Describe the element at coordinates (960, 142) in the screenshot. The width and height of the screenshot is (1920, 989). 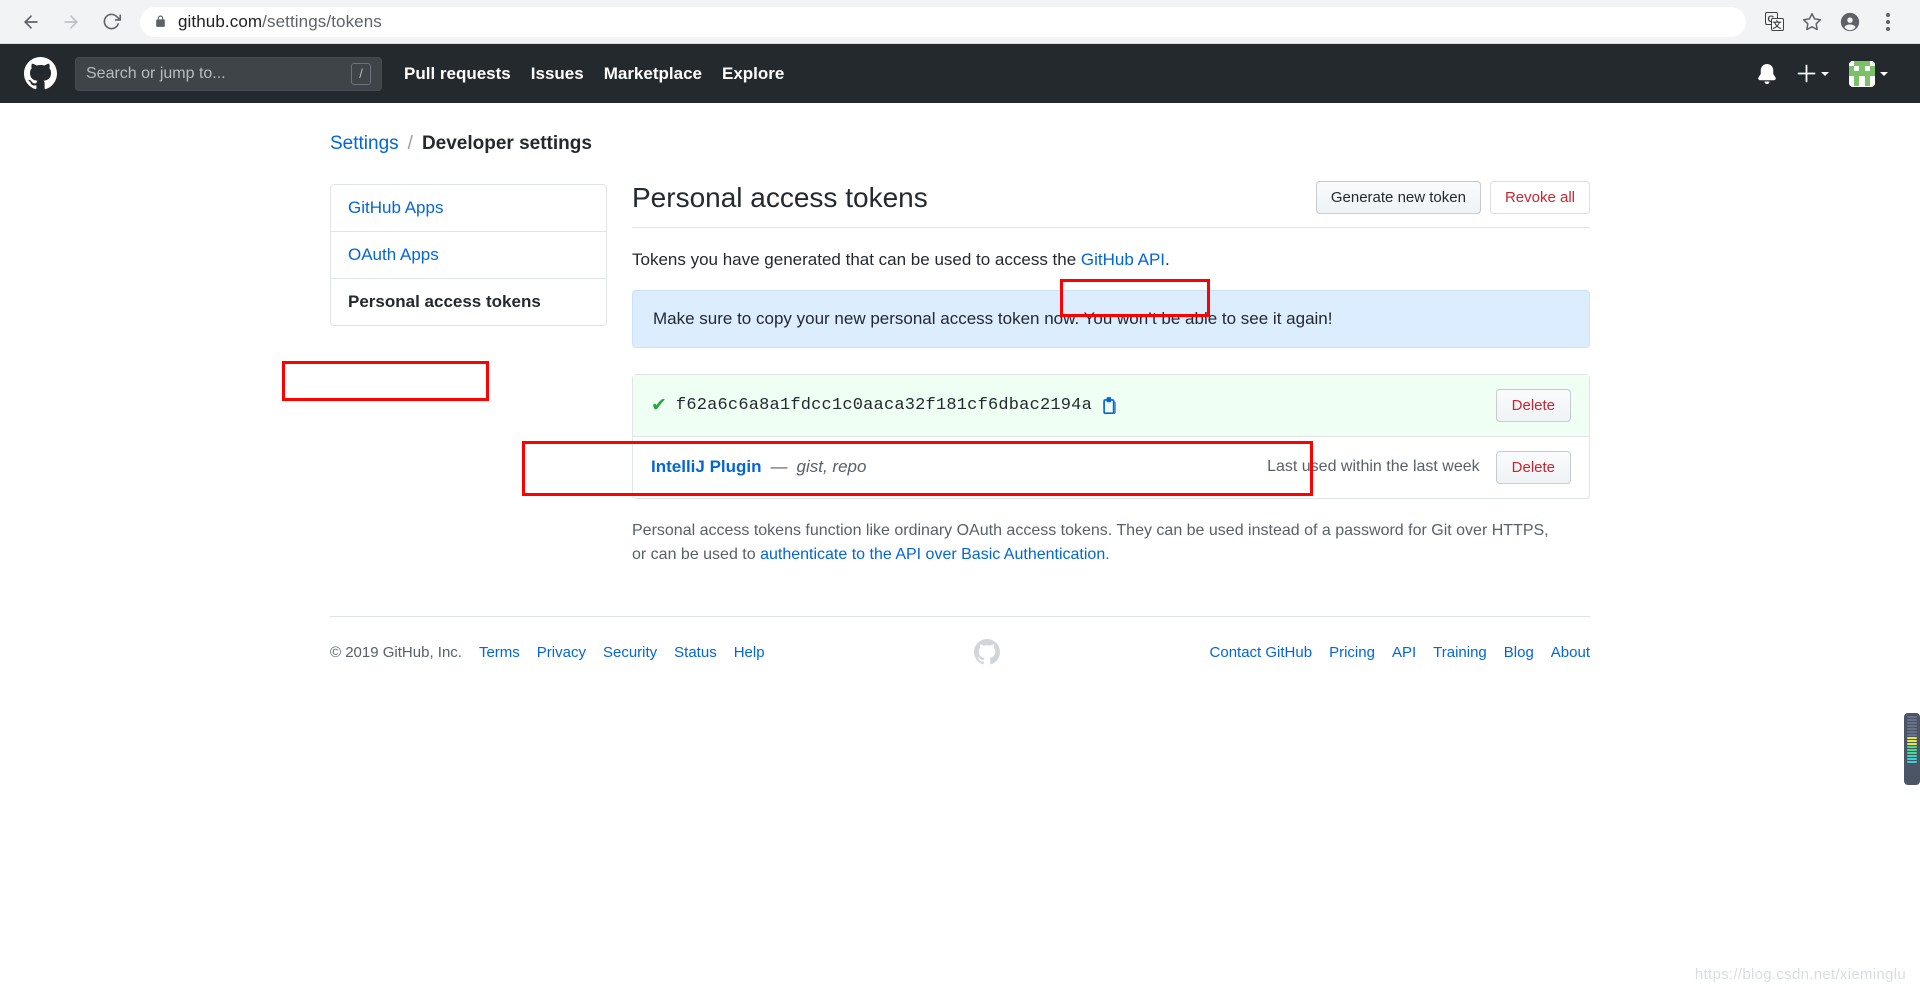
I see `breadcrumb: Settings / Developer settings` at that location.